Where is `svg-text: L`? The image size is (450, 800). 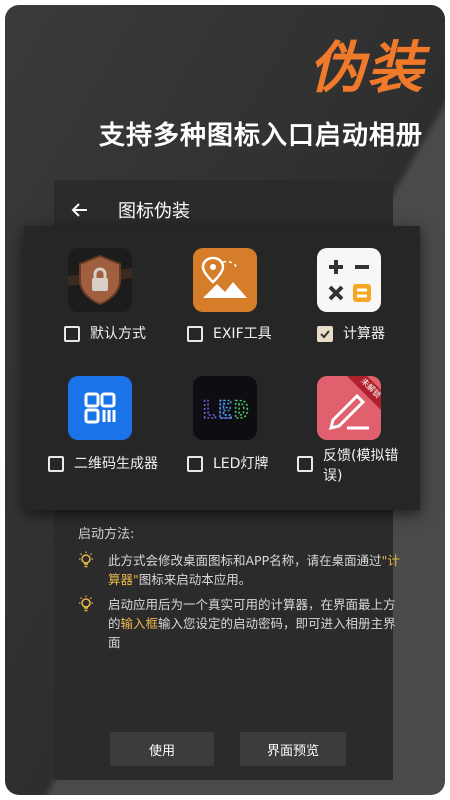
svg-text: L is located at coordinates (209, 410).